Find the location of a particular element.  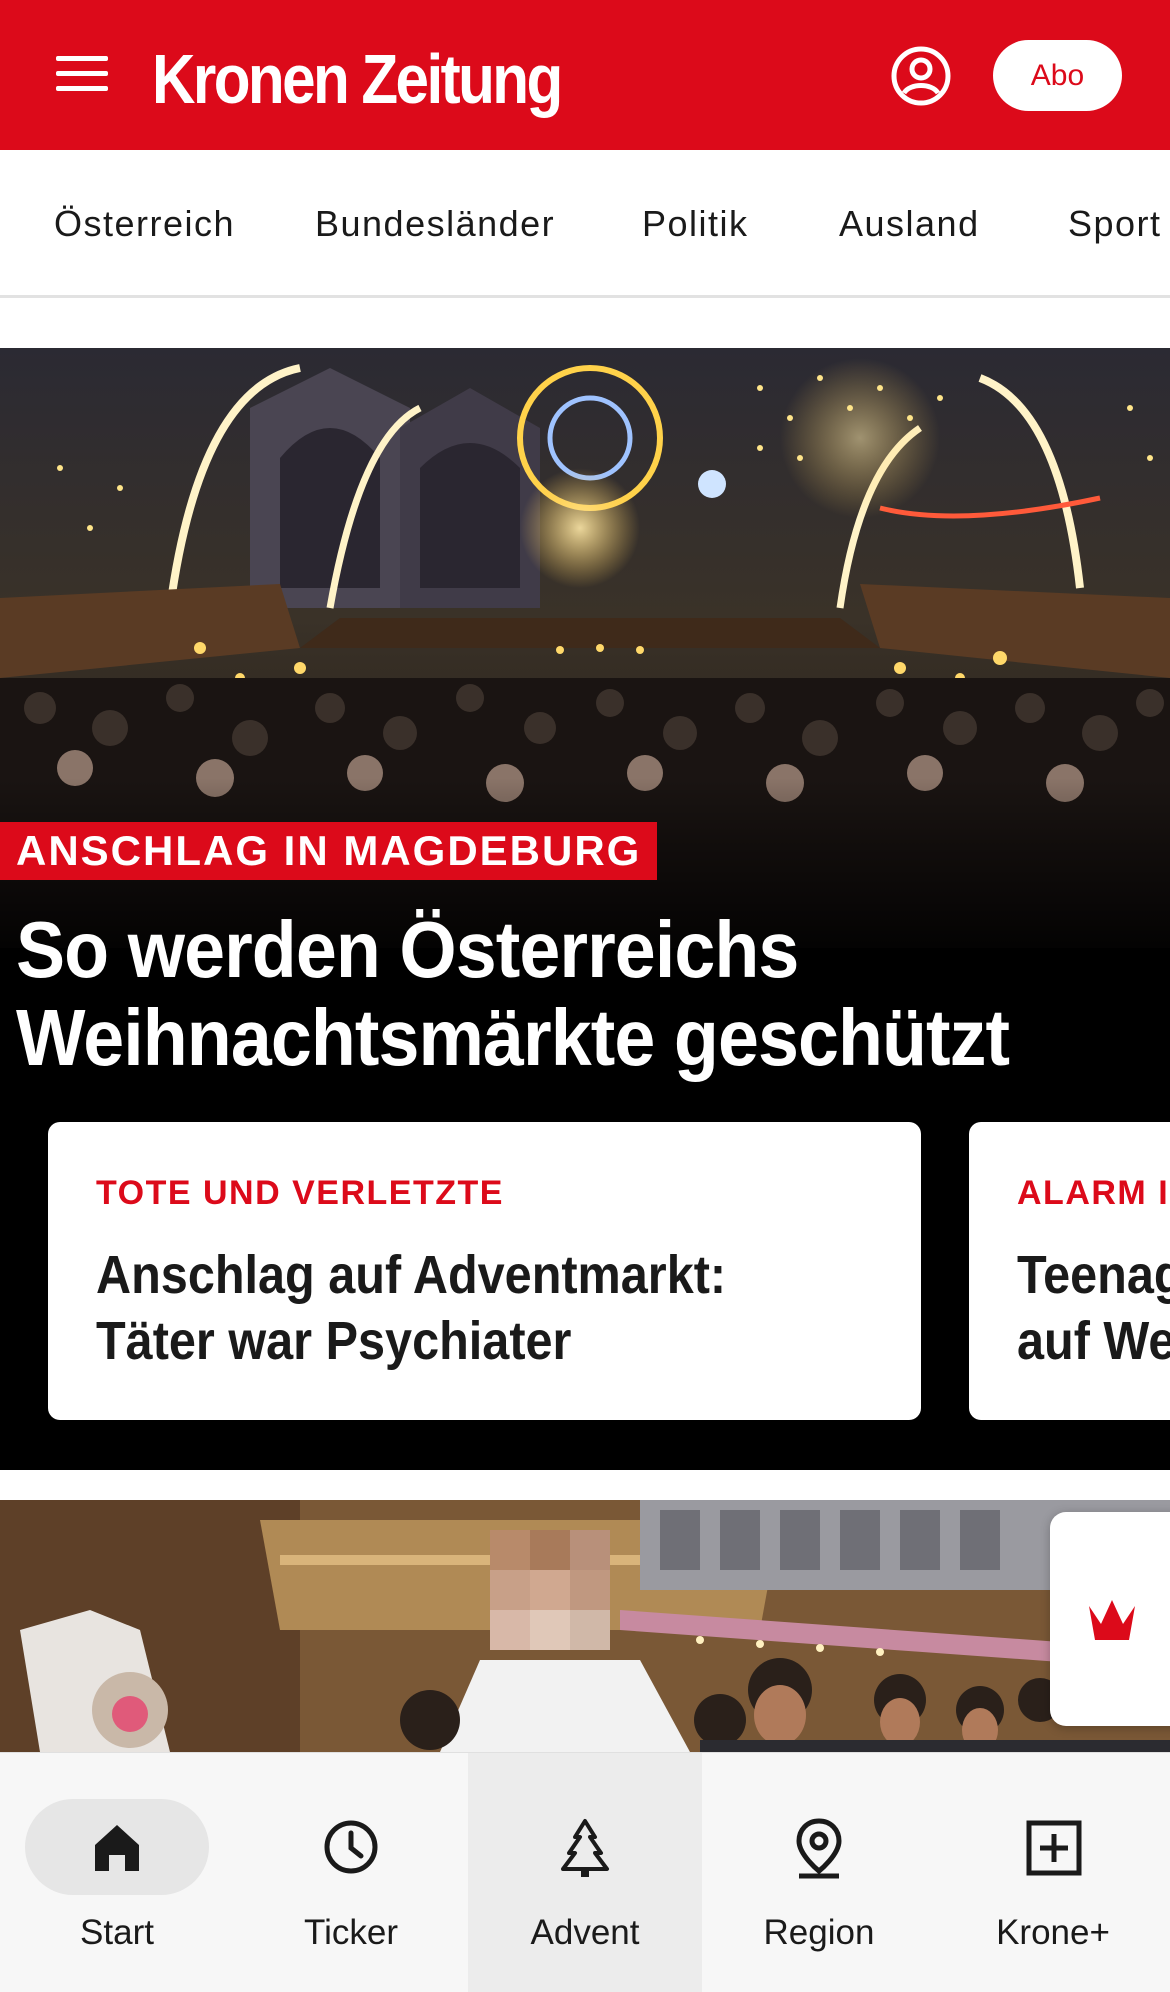

nav-advent: Advent is located at coordinates (585, 1872).